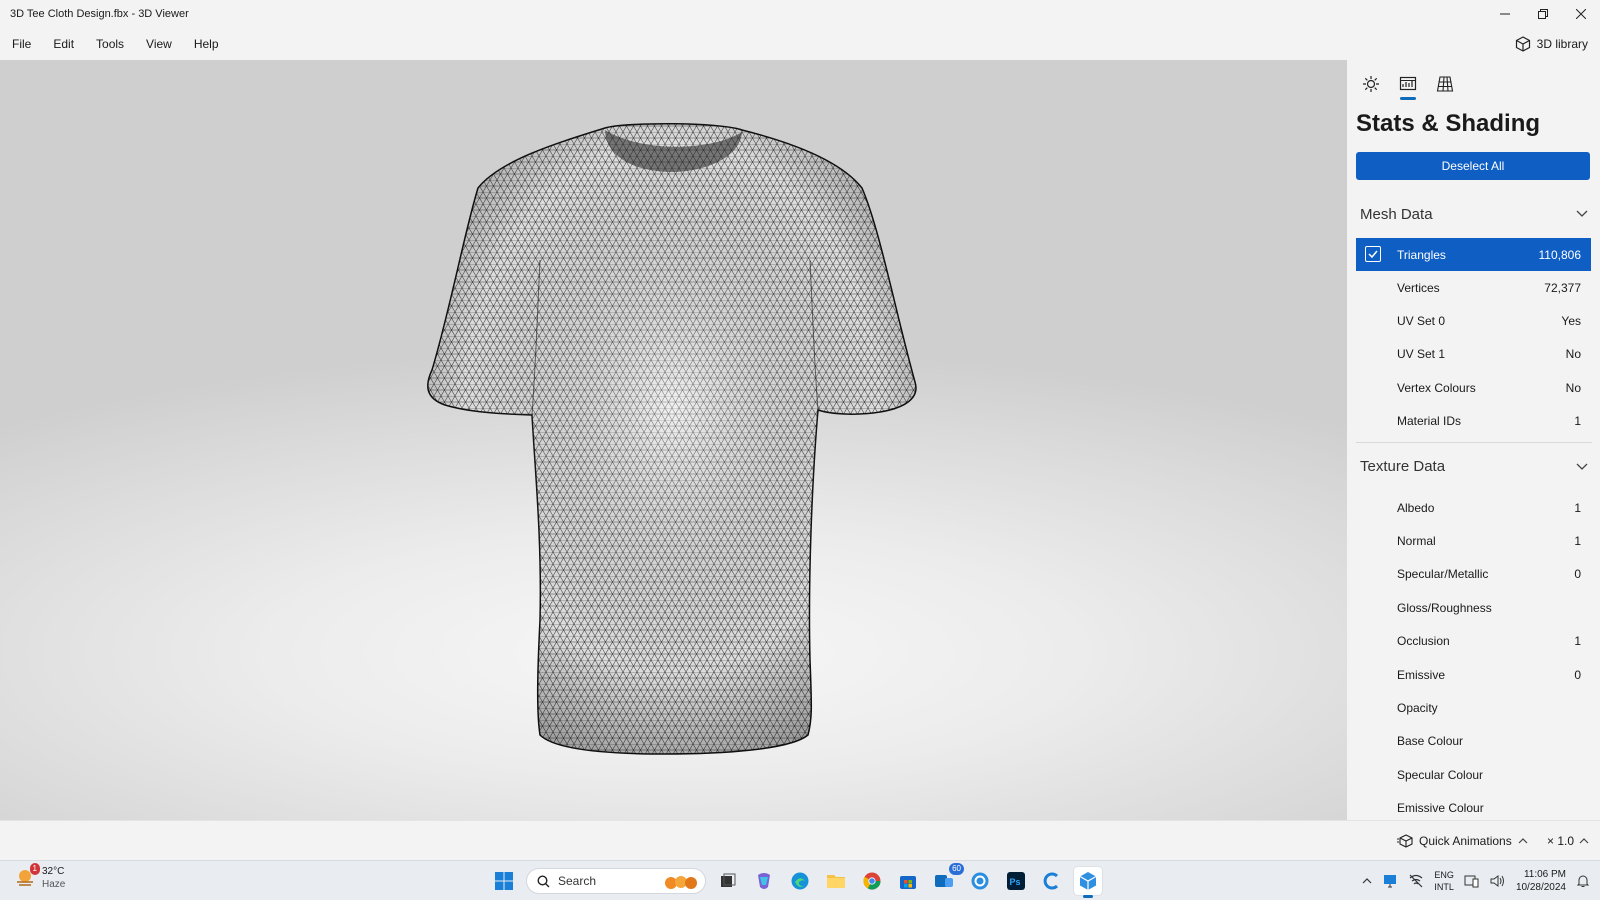 This screenshot has height=900, width=1600. Describe the element at coordinates (800, 14) in the screenshot. I see `title-bar: 3D Tee Cloth Design.fbx - 3D Viewer` at that location.